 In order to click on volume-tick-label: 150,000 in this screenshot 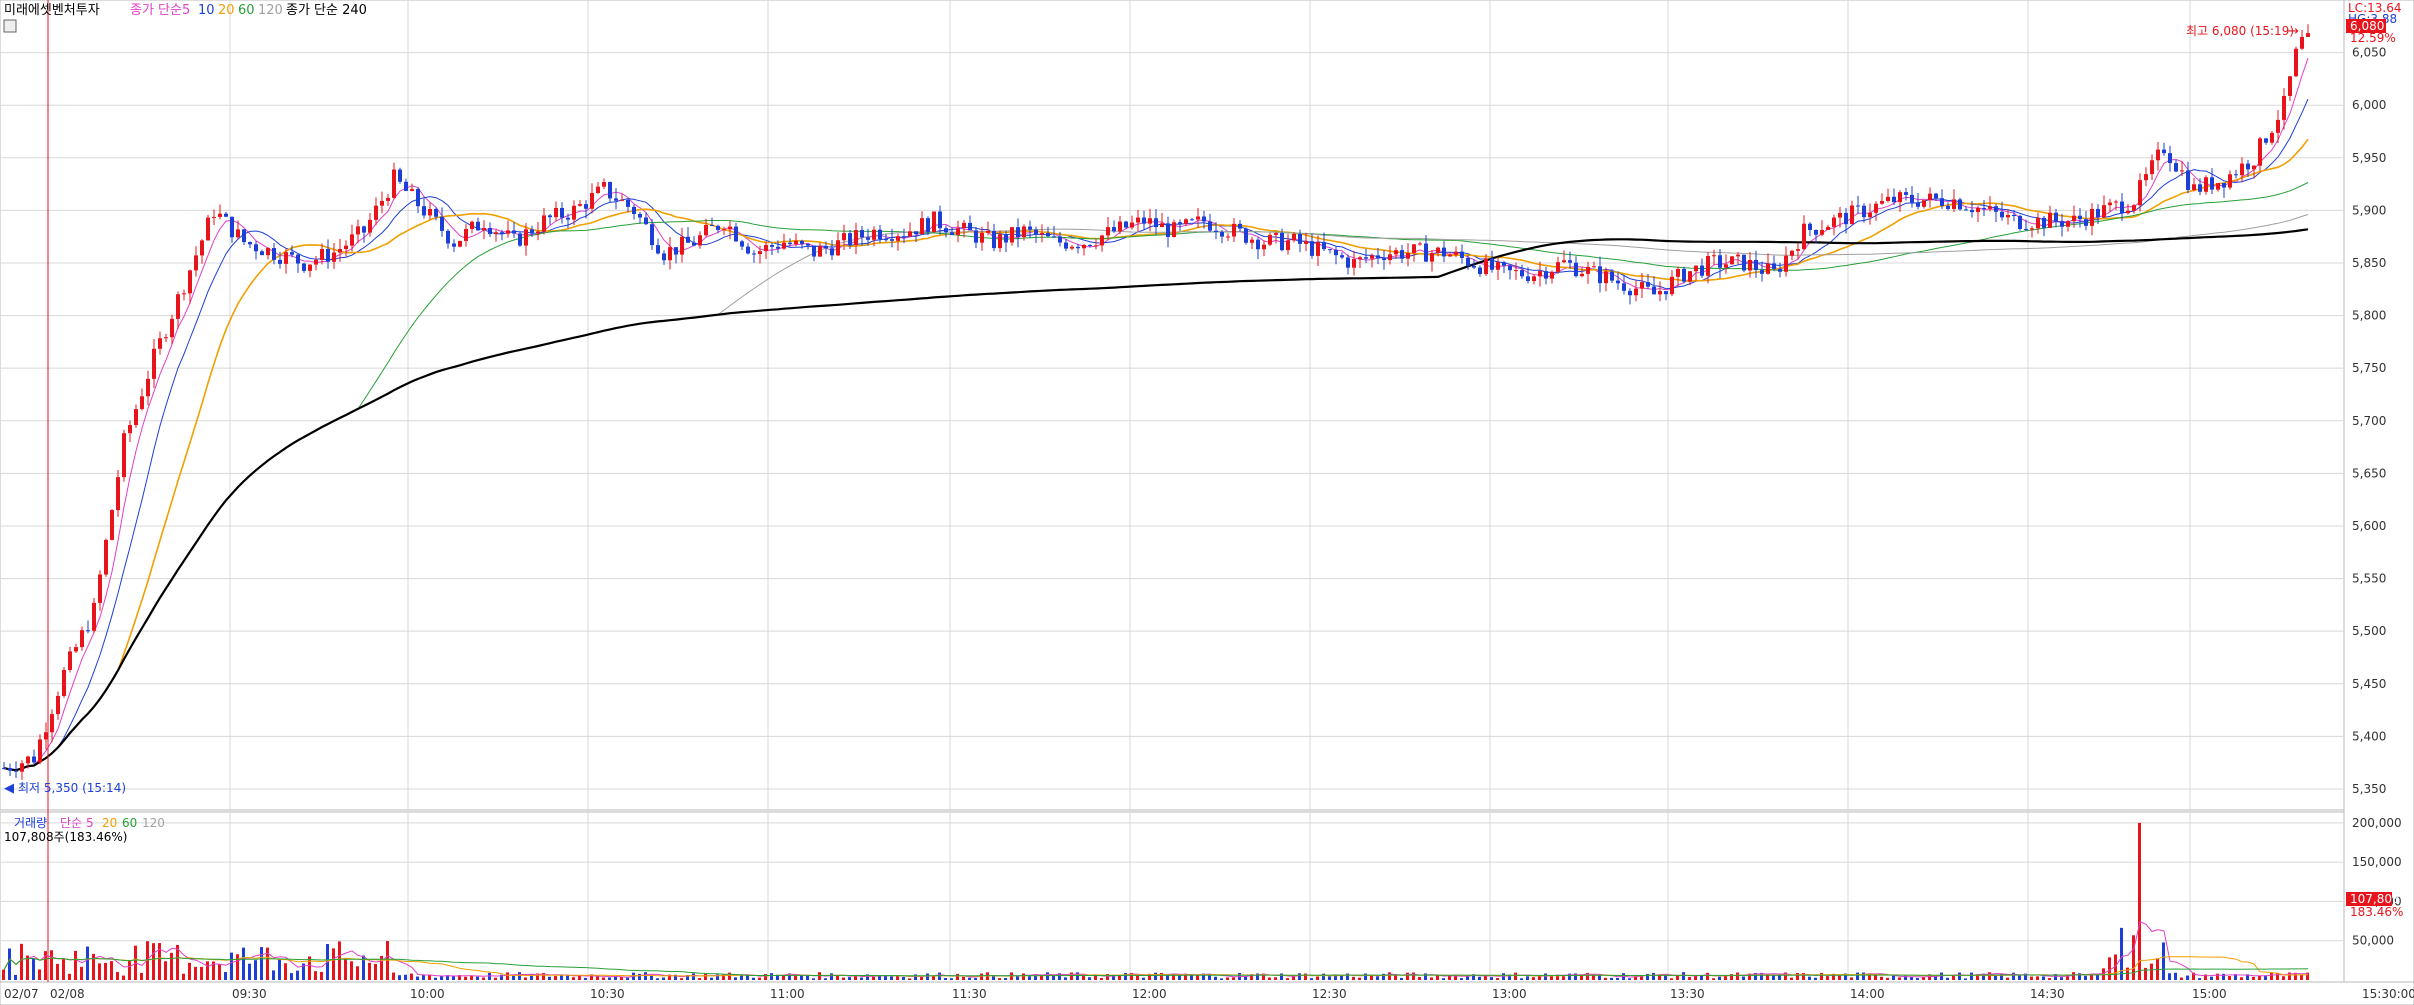, I will do `click(2377, 862)`.